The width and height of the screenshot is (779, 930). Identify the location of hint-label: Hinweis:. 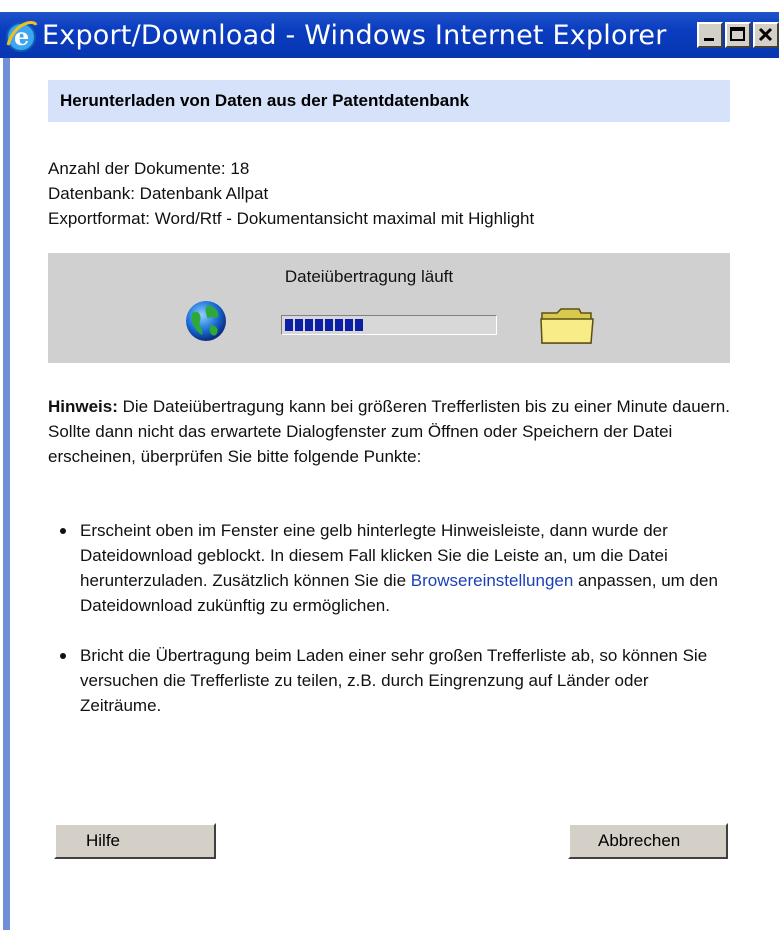
(83, 406).